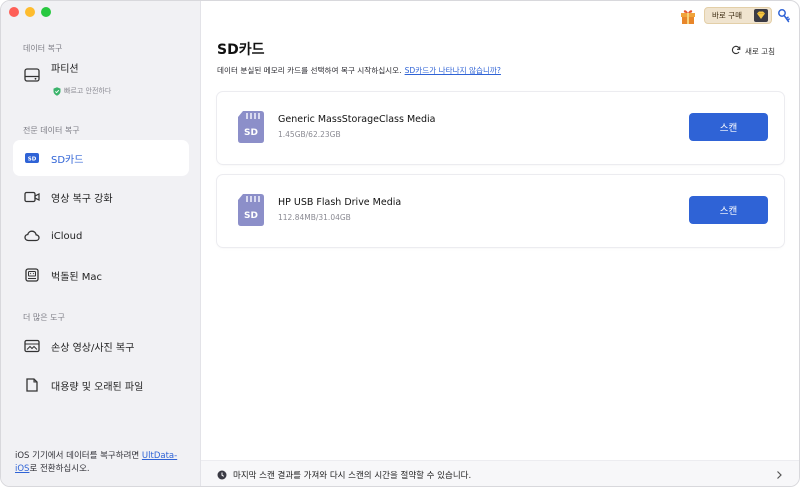 The width and height of the screenshot is (800, 487). I want to click on sidebar-item-sd-card: SD SD카드, so click(101, 158).